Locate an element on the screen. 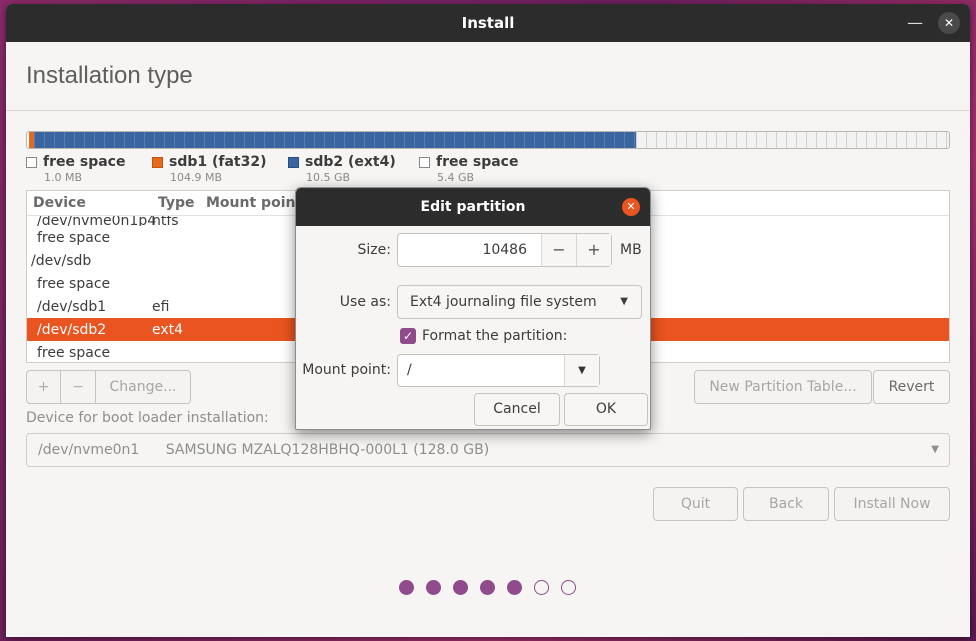 Image resolution: width=976 pixels, height=641 pixels. progress-dots is located at coordinates (493, 587).